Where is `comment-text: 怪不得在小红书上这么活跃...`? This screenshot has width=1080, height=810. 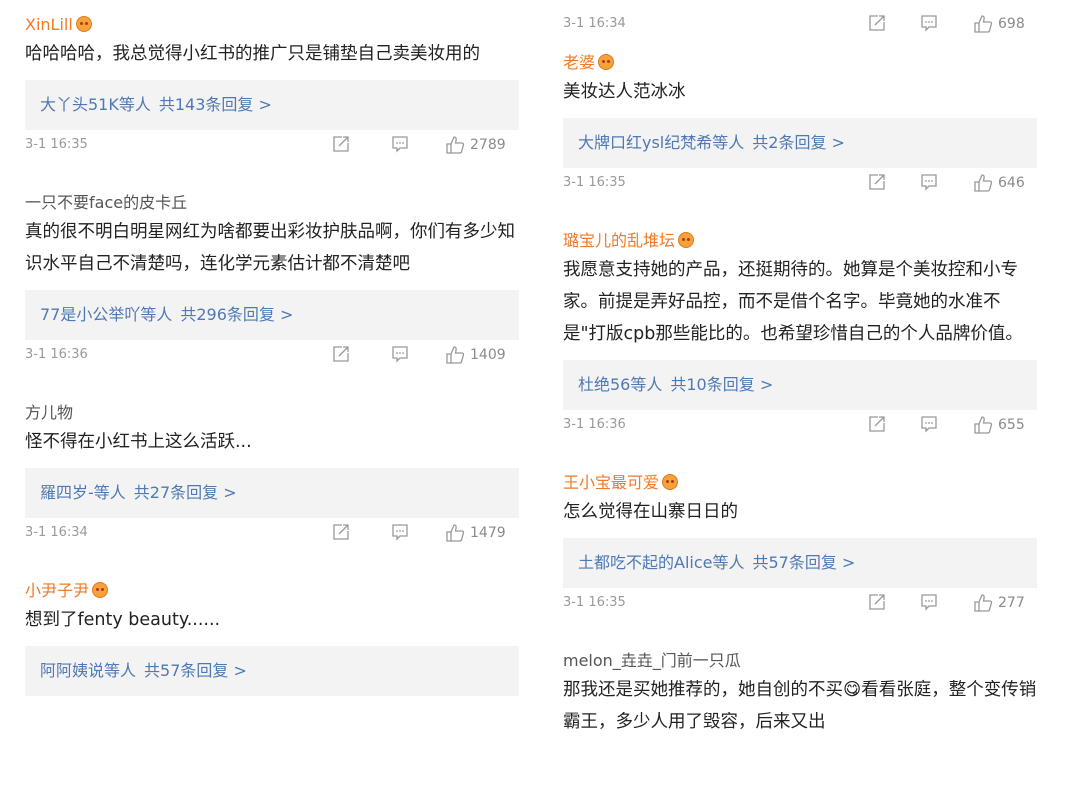
comment-text: 怪不得在小红书上这么活跃... is located at coordinates (138, 442).